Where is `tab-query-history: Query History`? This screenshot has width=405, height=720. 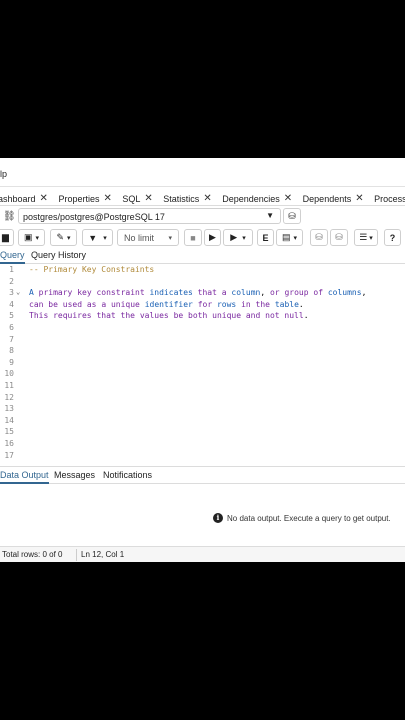
tab-query-history: Query History is located at coordinates (58, 257).